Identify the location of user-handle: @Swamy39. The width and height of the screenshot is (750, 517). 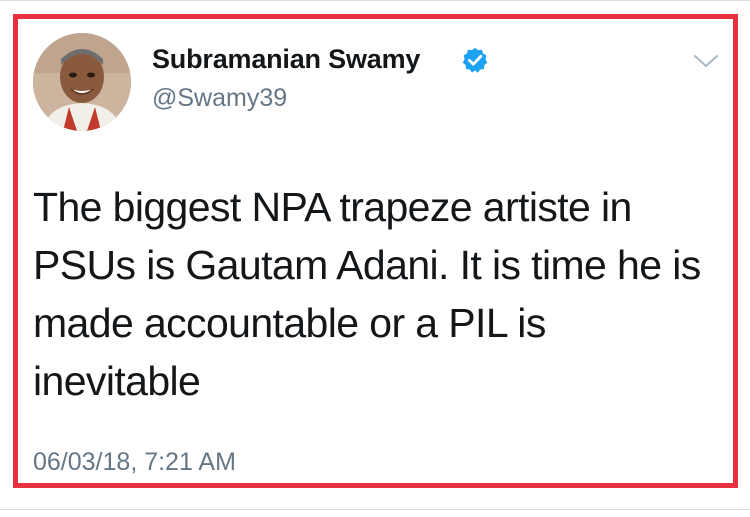
(219, 98).